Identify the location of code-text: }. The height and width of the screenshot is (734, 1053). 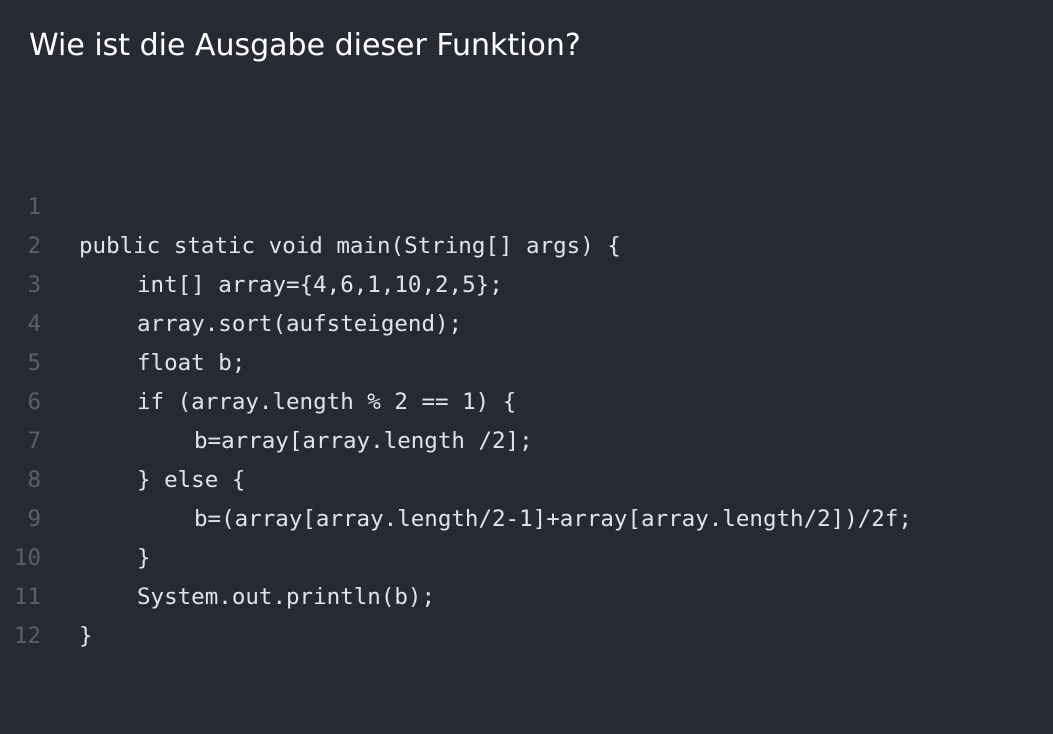
(86, 636).